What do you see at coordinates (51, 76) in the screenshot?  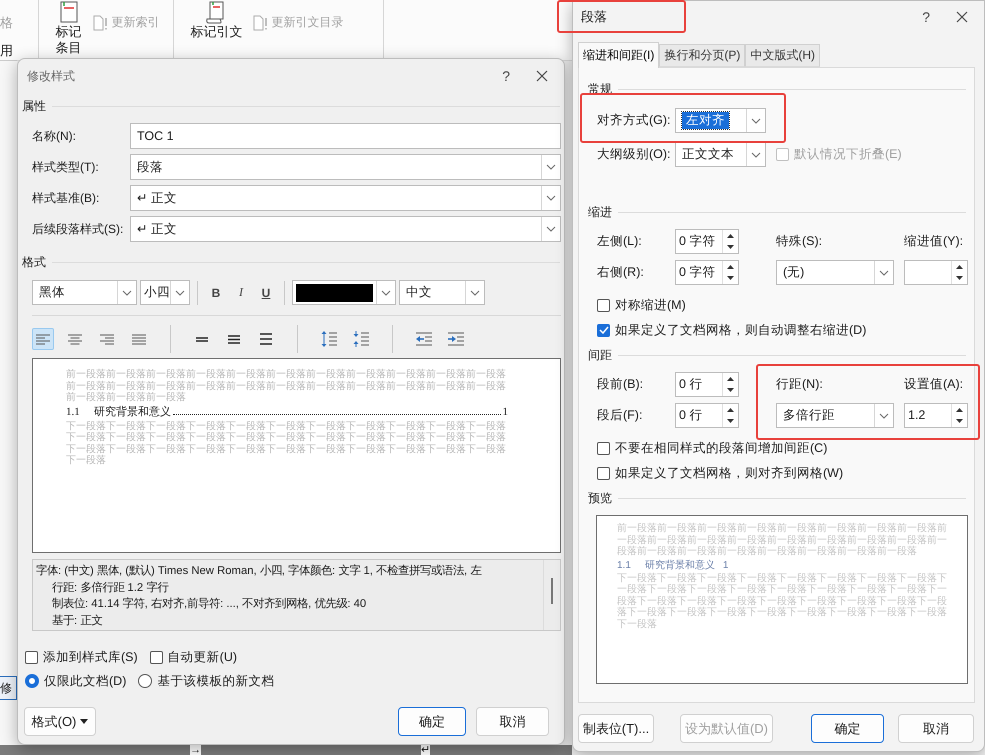 I see `window-title: 修改样式` at bounding box center [51, 76].